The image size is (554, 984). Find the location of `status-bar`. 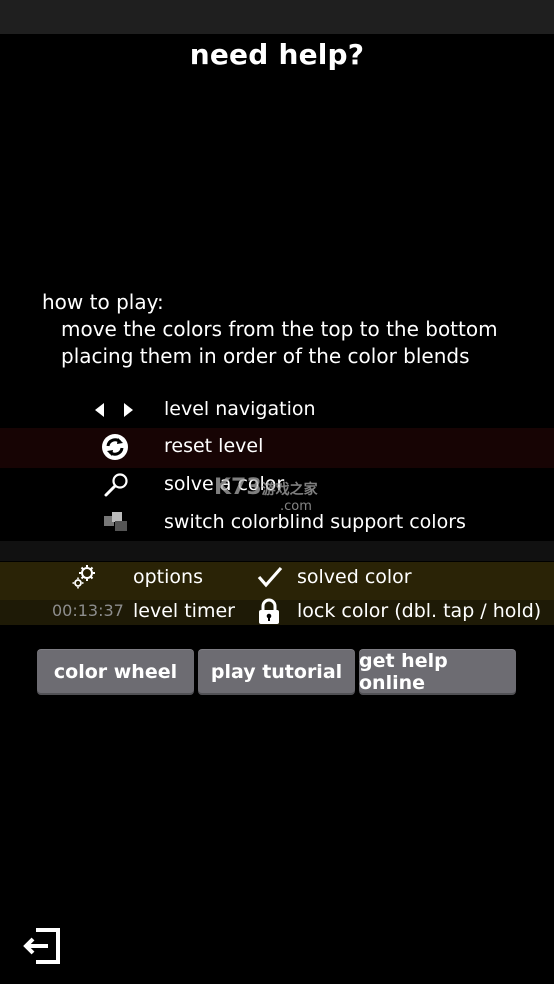

status-bar is located at coordinates (277, 17).